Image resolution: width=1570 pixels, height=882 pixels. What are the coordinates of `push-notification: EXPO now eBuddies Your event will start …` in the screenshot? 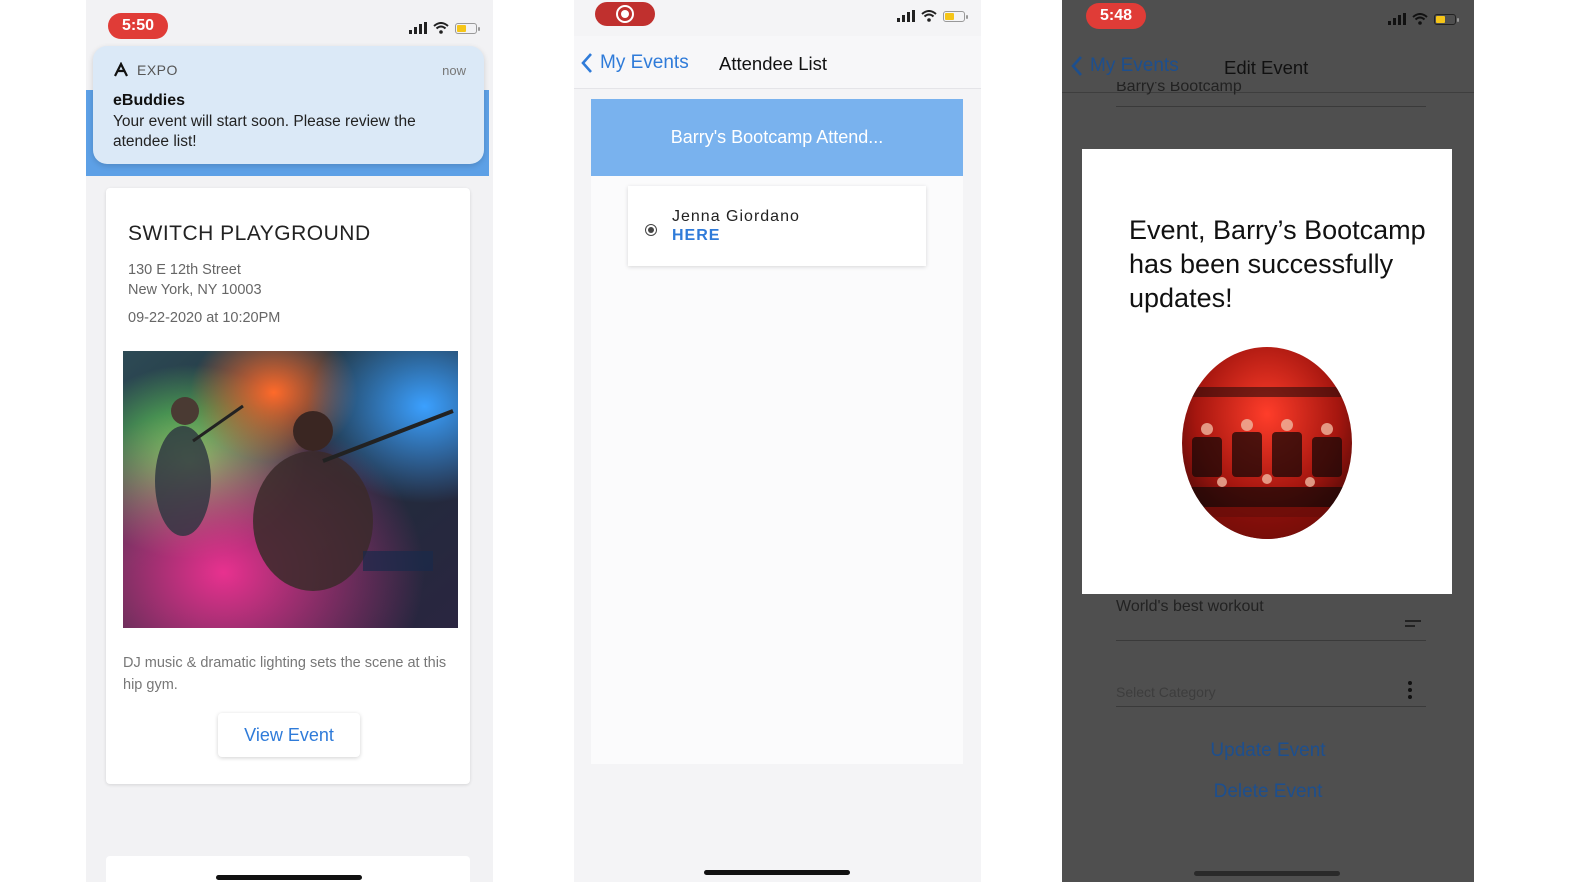 It's located at (288, 105).